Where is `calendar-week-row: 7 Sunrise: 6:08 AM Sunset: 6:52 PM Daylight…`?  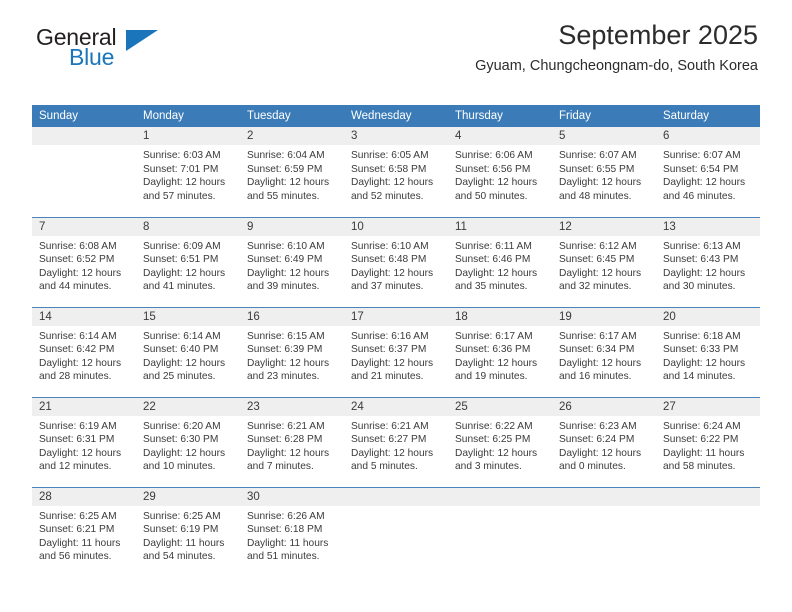 calendar-week-row: 7 Sunrise: 6:08 AM Sunset: 6:52 PM Daylight… is located at coordinates (396, 261).